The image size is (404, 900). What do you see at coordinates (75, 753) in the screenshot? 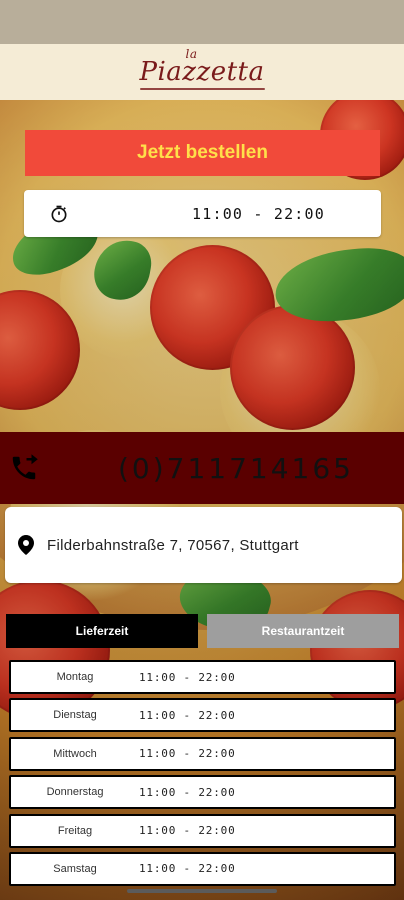
I see `schedule-day: Mittwoch` at bounding box center [75, 753].